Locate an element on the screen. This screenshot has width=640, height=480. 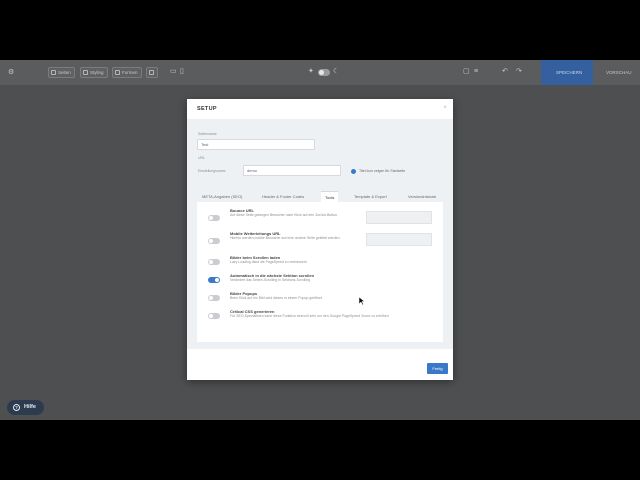
styling-button: Styling is located at coordinates (94, 72).